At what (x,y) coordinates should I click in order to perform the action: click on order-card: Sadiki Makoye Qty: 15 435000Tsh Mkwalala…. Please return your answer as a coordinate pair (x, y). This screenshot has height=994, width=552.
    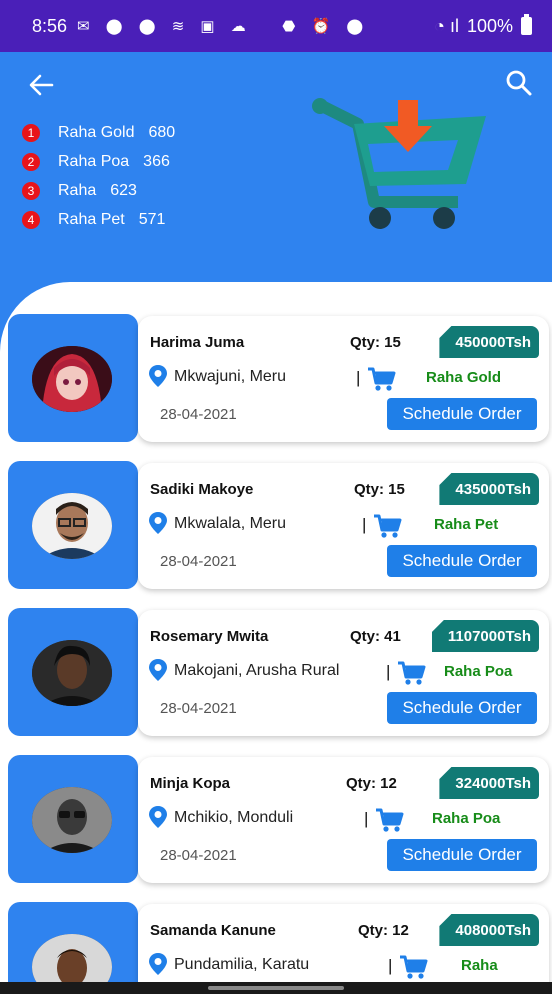
    Looking at the image, I should click on (278, 525).